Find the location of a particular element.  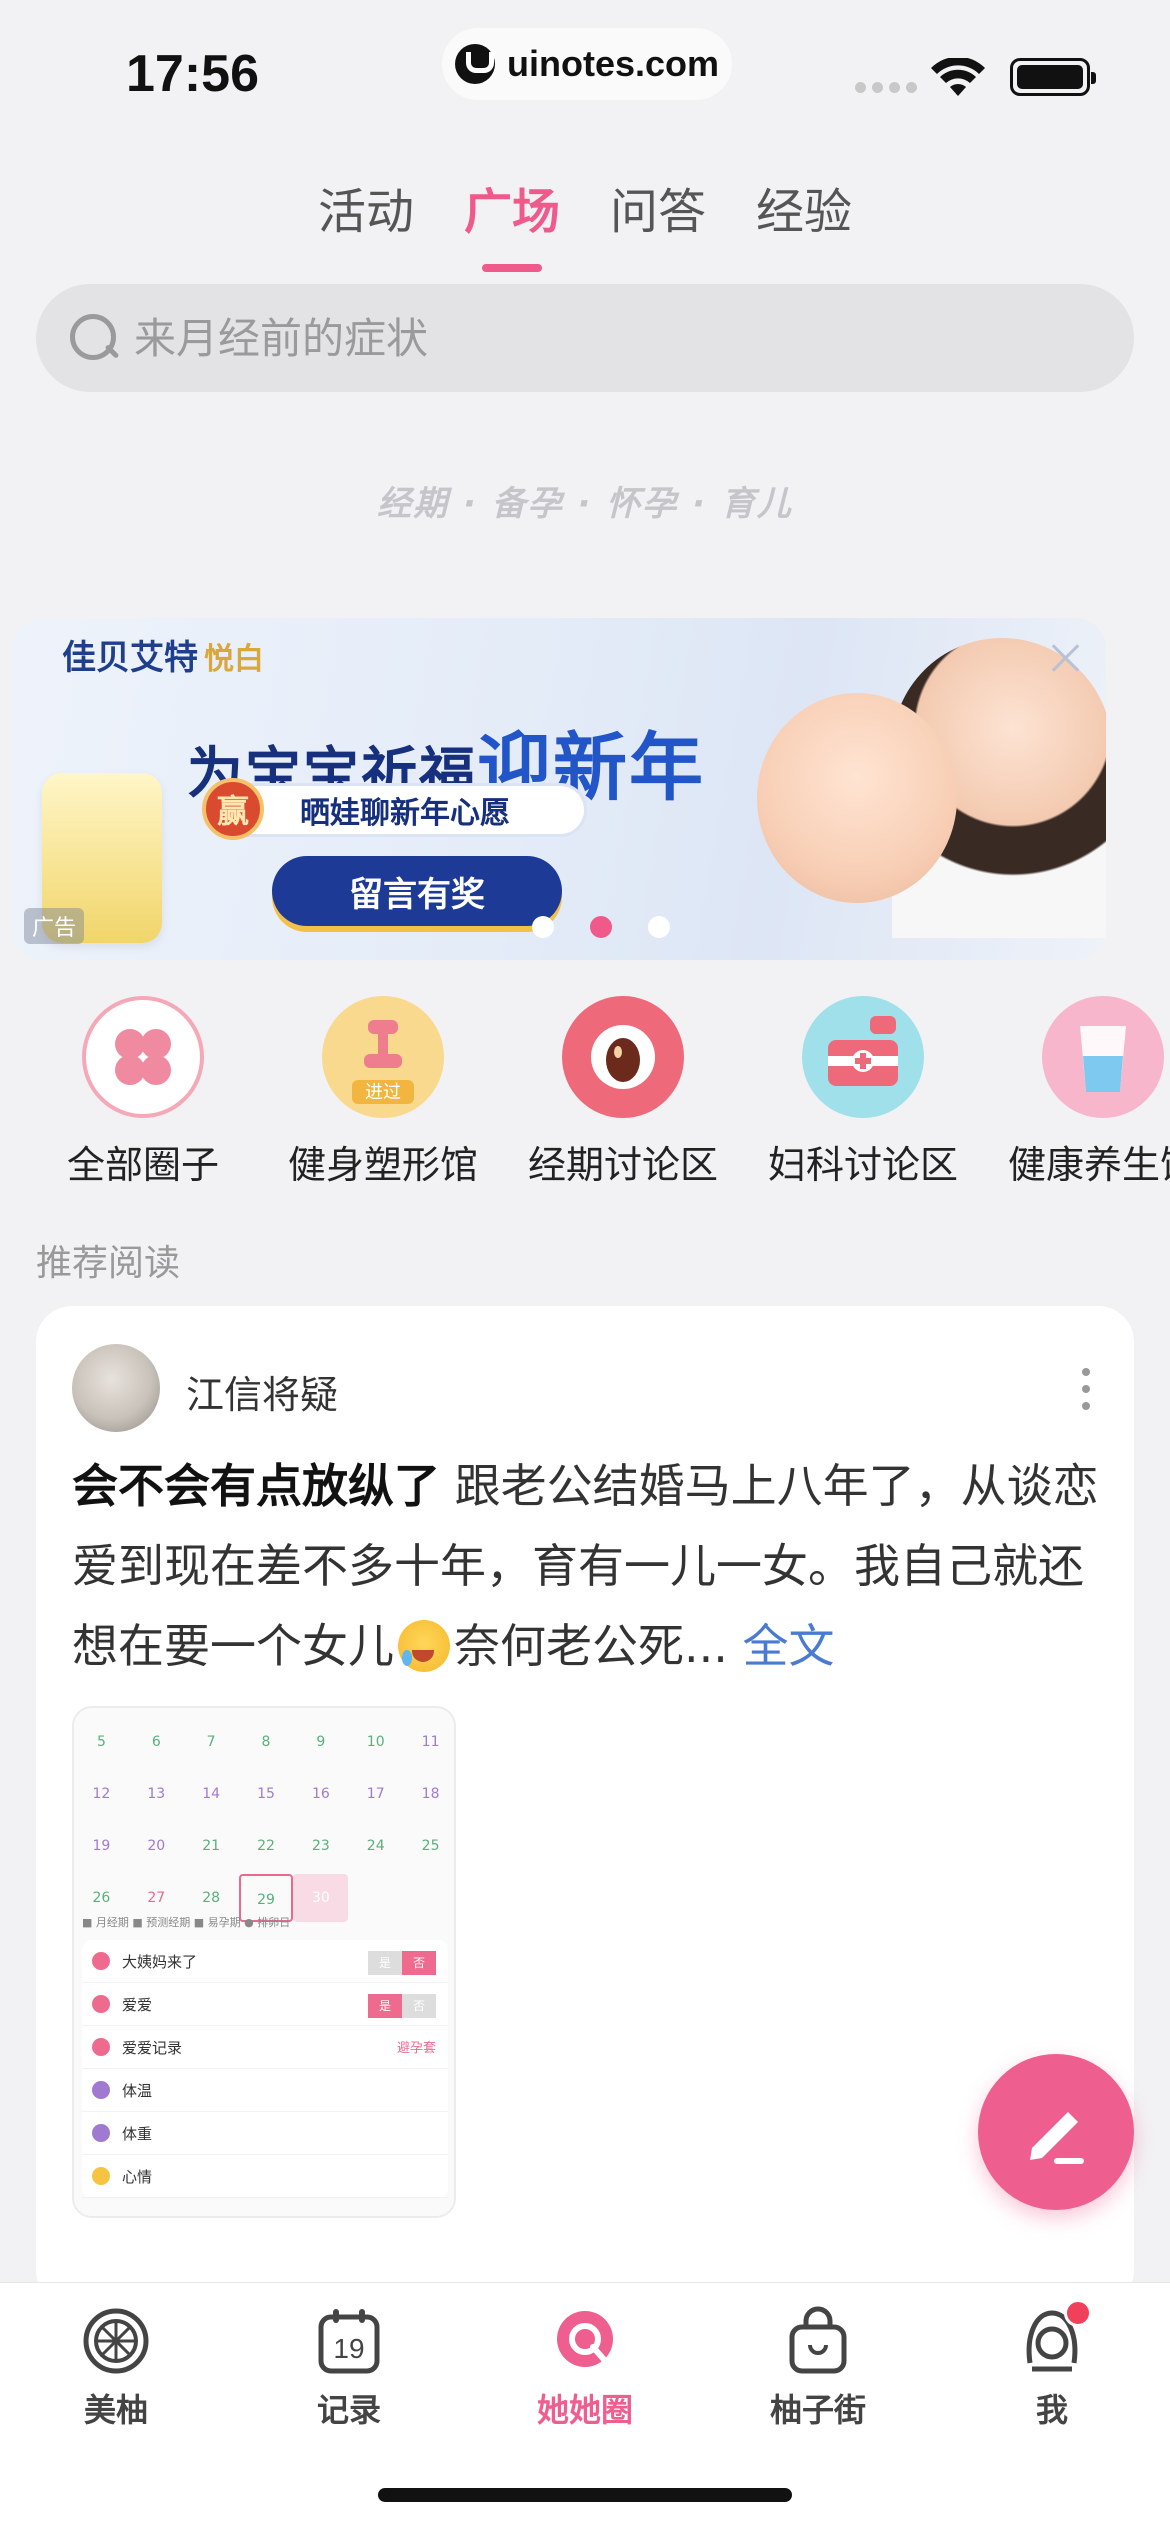

search-bar is located at coordinates (585, 338).